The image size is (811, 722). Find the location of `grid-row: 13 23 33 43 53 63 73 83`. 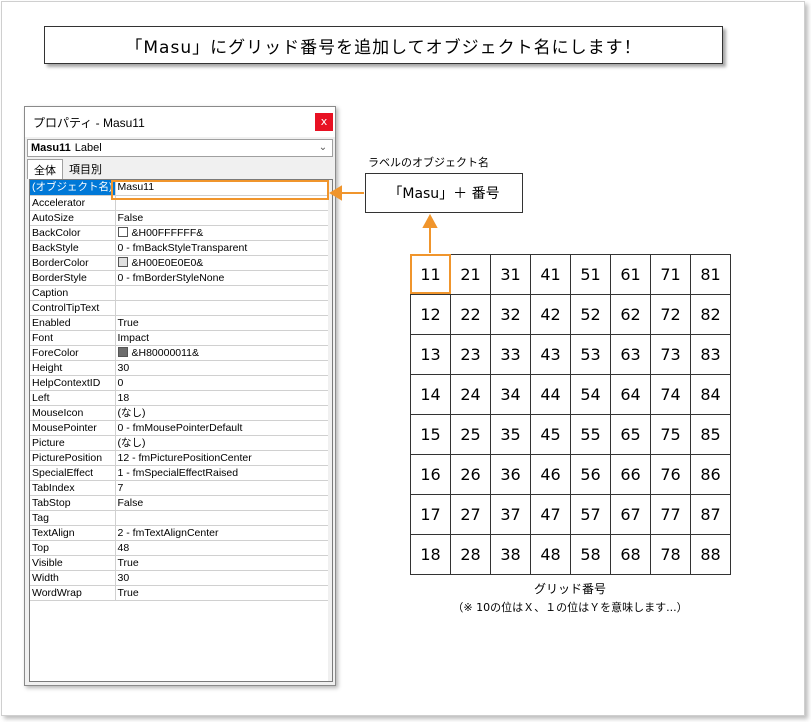

grid-row: 13 23 33 43 53 63 73 83 is located at coordinates (570, 354).